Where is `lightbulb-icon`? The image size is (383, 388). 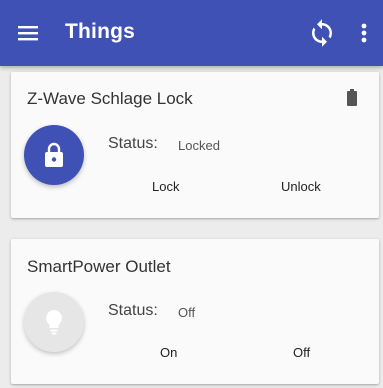 lightbulb-icon is located at coordinates (54, 322).